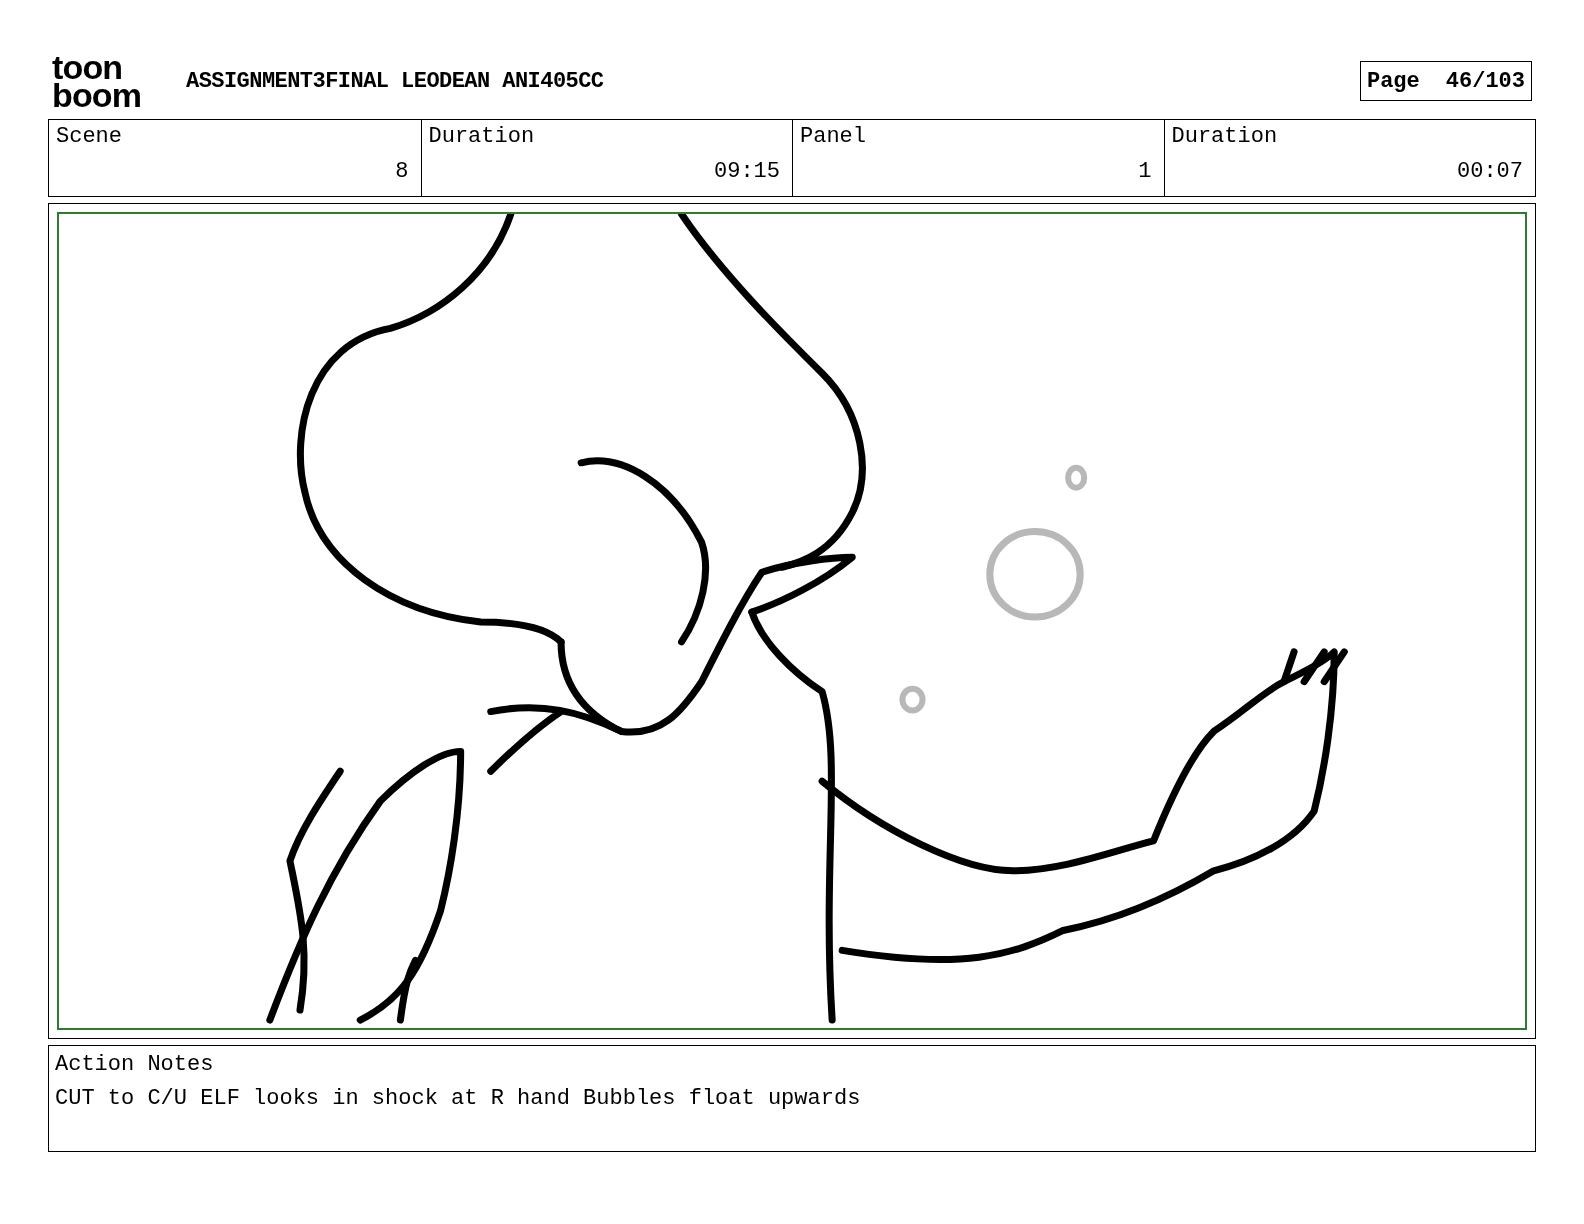  Describe the element at coordinates (395, 81) in the screenshot. I see `document-title: ASSIGNMENT3FINAL LEODEAN ANI405CC` at that location.